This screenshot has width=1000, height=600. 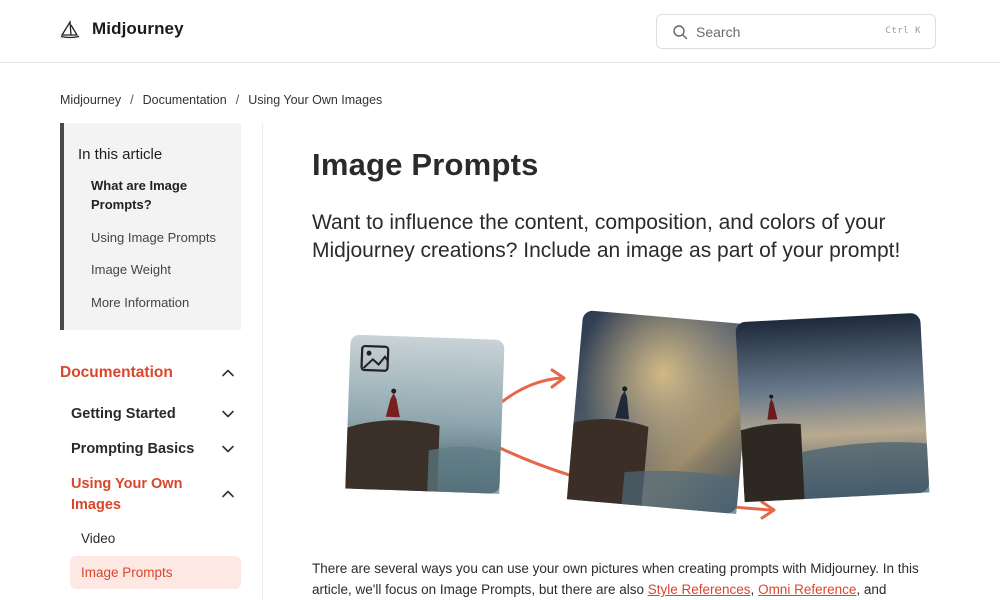 What do you see at coordinates (680, 31) in the screenshot?
I see `search-icon` at bounding box center [680, 31].